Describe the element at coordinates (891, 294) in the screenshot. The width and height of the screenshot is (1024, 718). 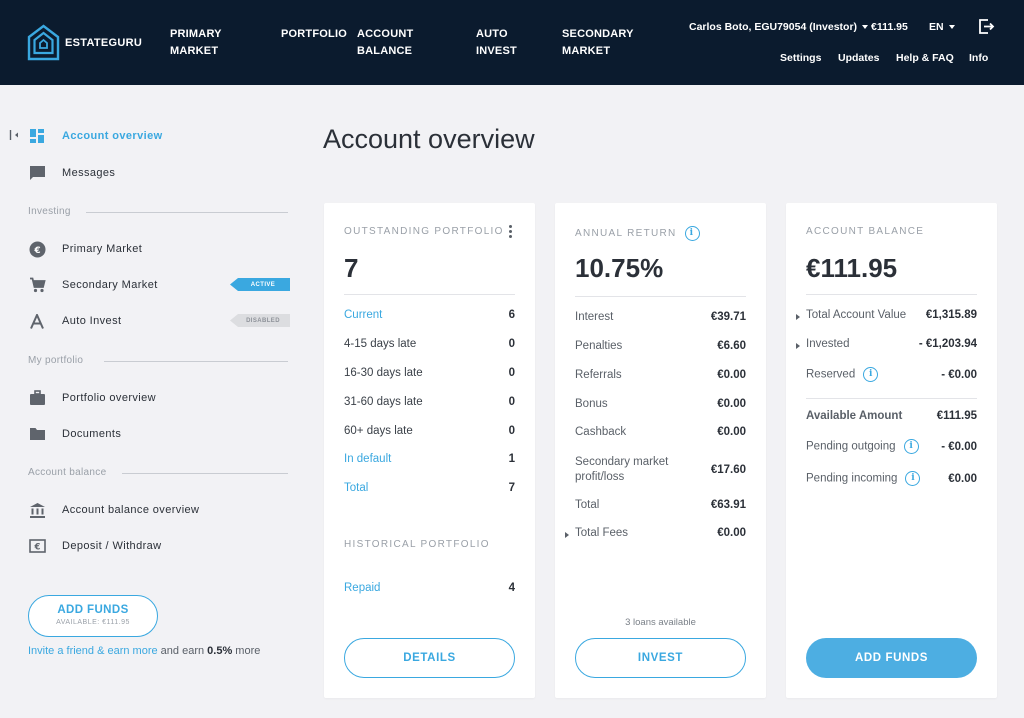
I see `card-divider` at that location.